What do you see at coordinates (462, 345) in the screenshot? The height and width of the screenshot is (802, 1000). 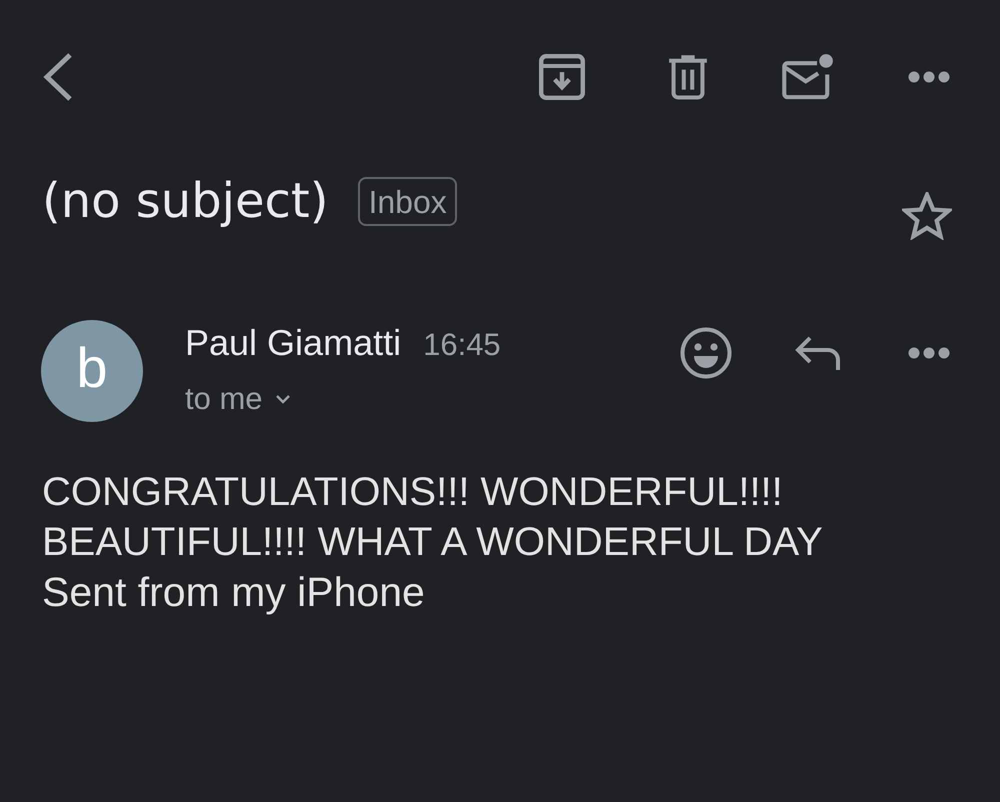 I see `message-time: 16:45` at bounding box center [462, 345].